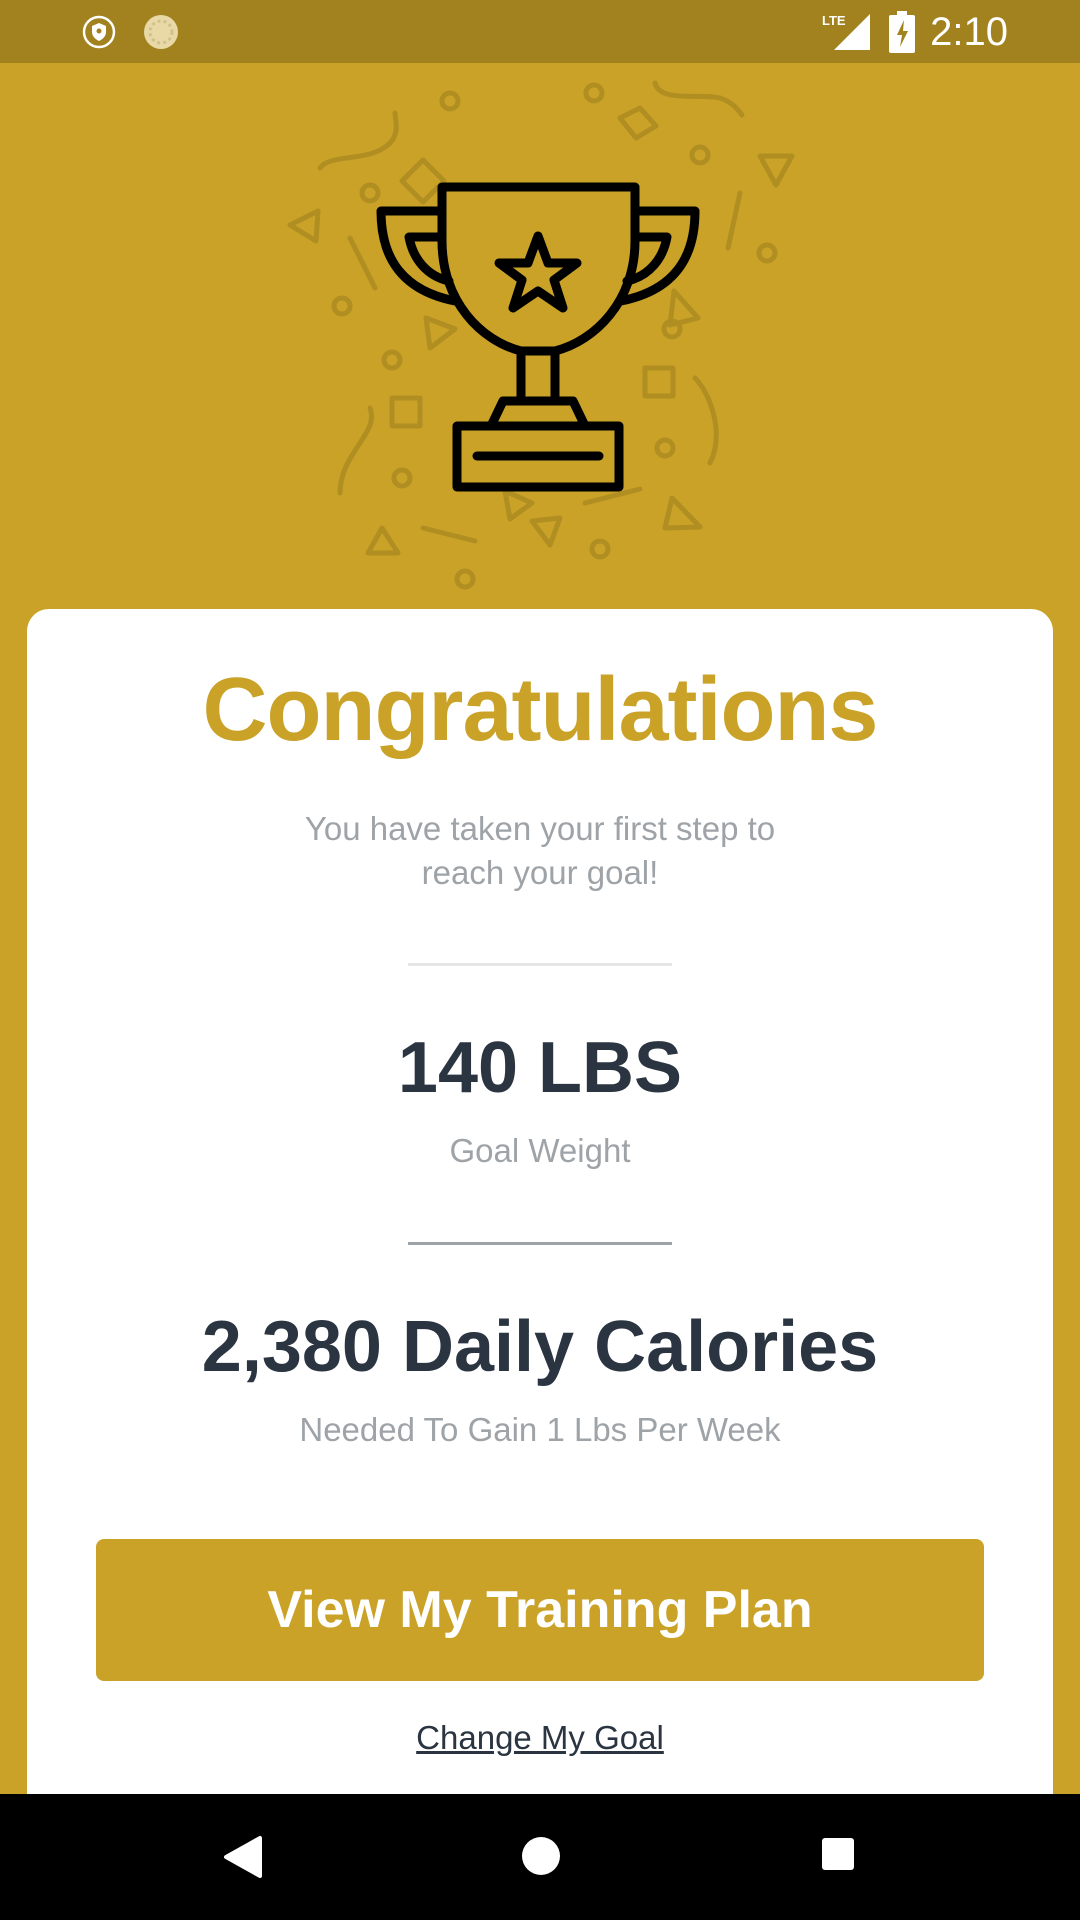  What do you see at coordinates (540, 1150) in the screenshot?
I see `goal-weight-label: Goal Weight` at bounding box center [540, 1150].